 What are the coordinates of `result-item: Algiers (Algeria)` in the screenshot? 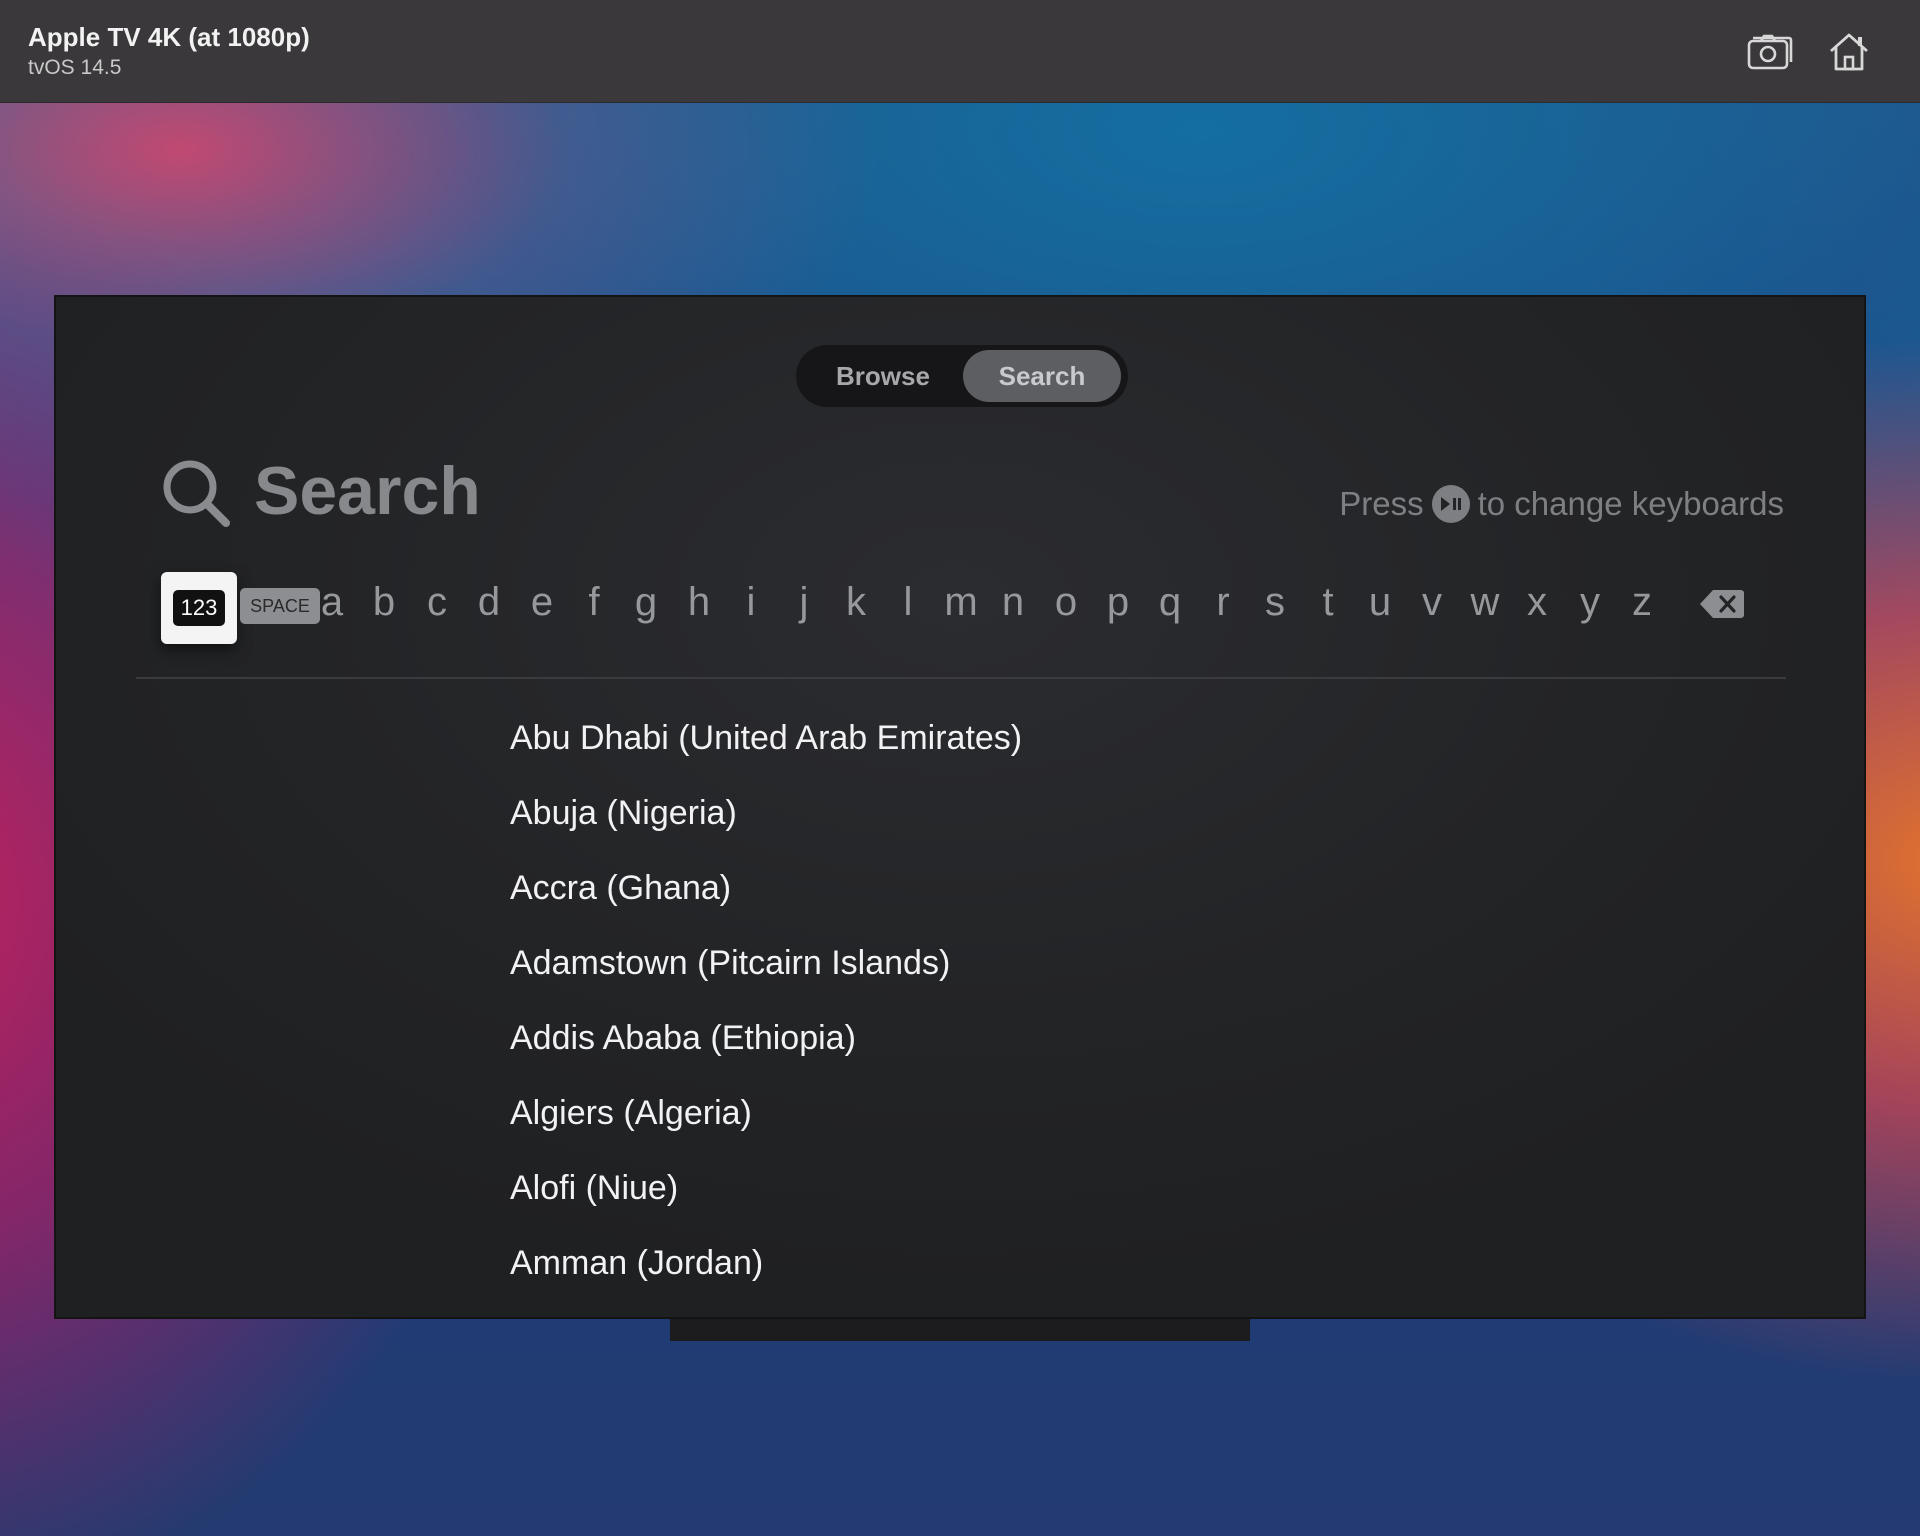 It's located at (631, 1113).